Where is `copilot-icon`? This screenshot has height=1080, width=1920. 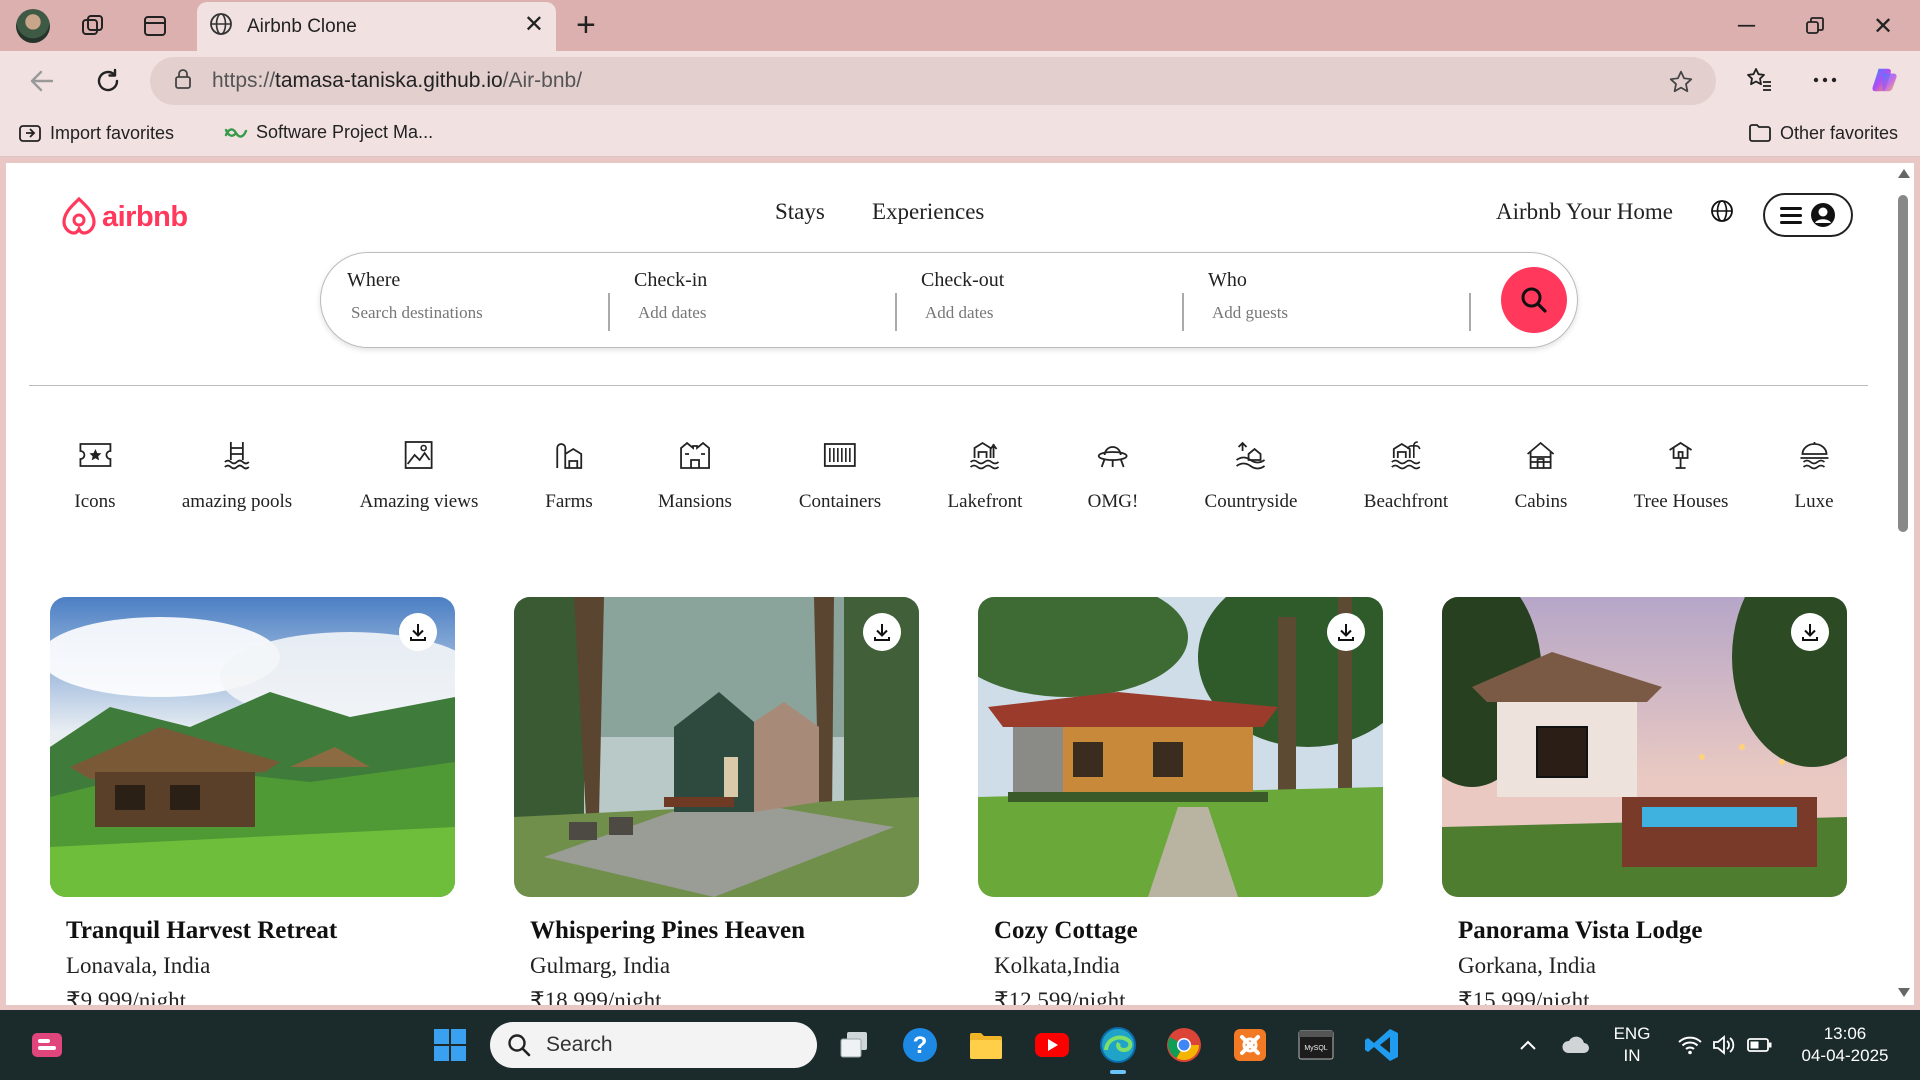
copilot-icon is located at coordinates (1885, 80).